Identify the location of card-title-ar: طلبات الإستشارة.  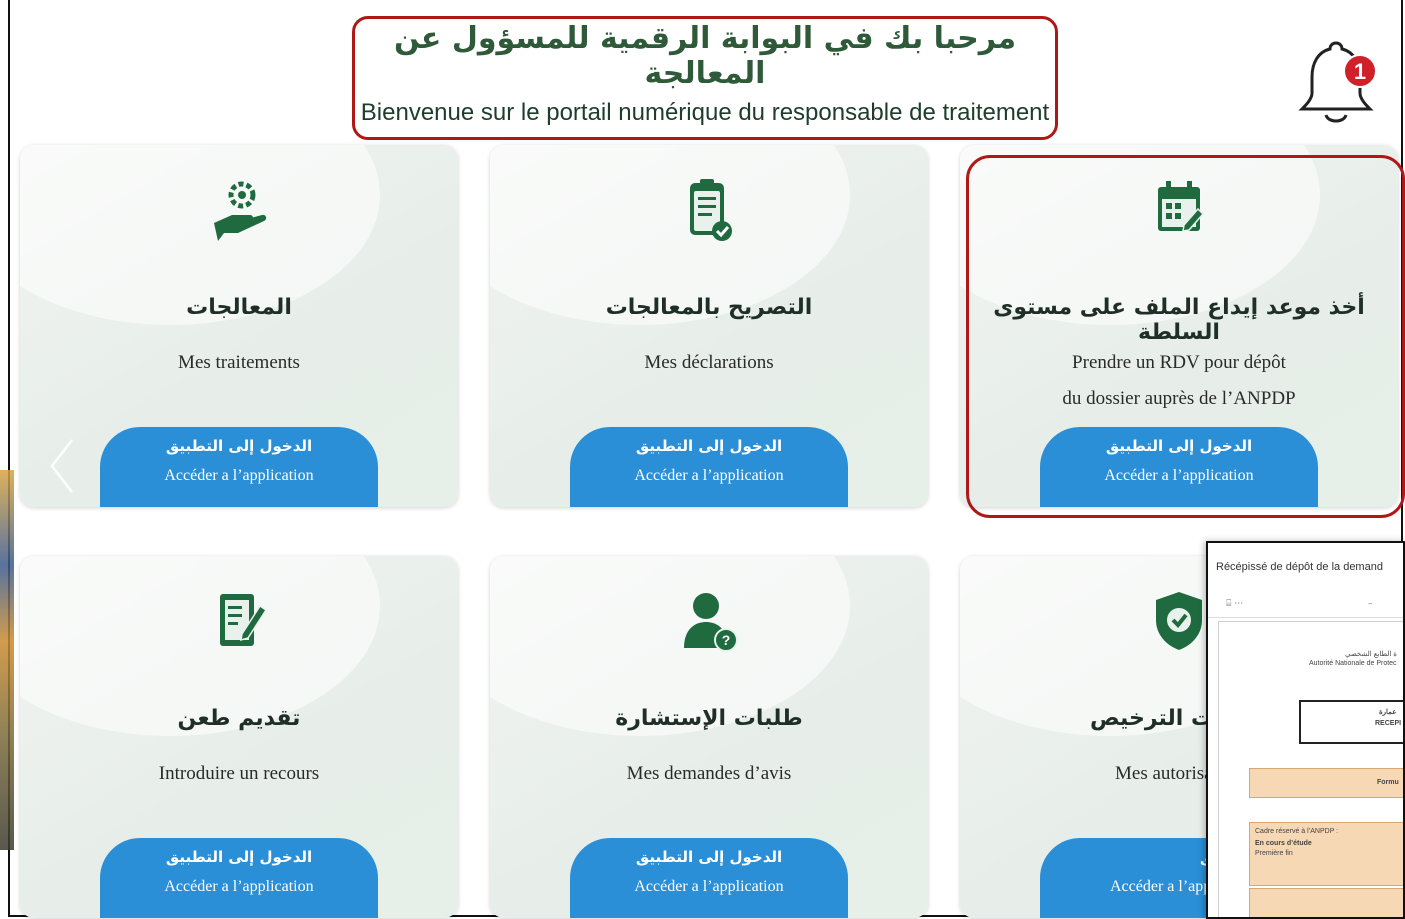
(709, 718).